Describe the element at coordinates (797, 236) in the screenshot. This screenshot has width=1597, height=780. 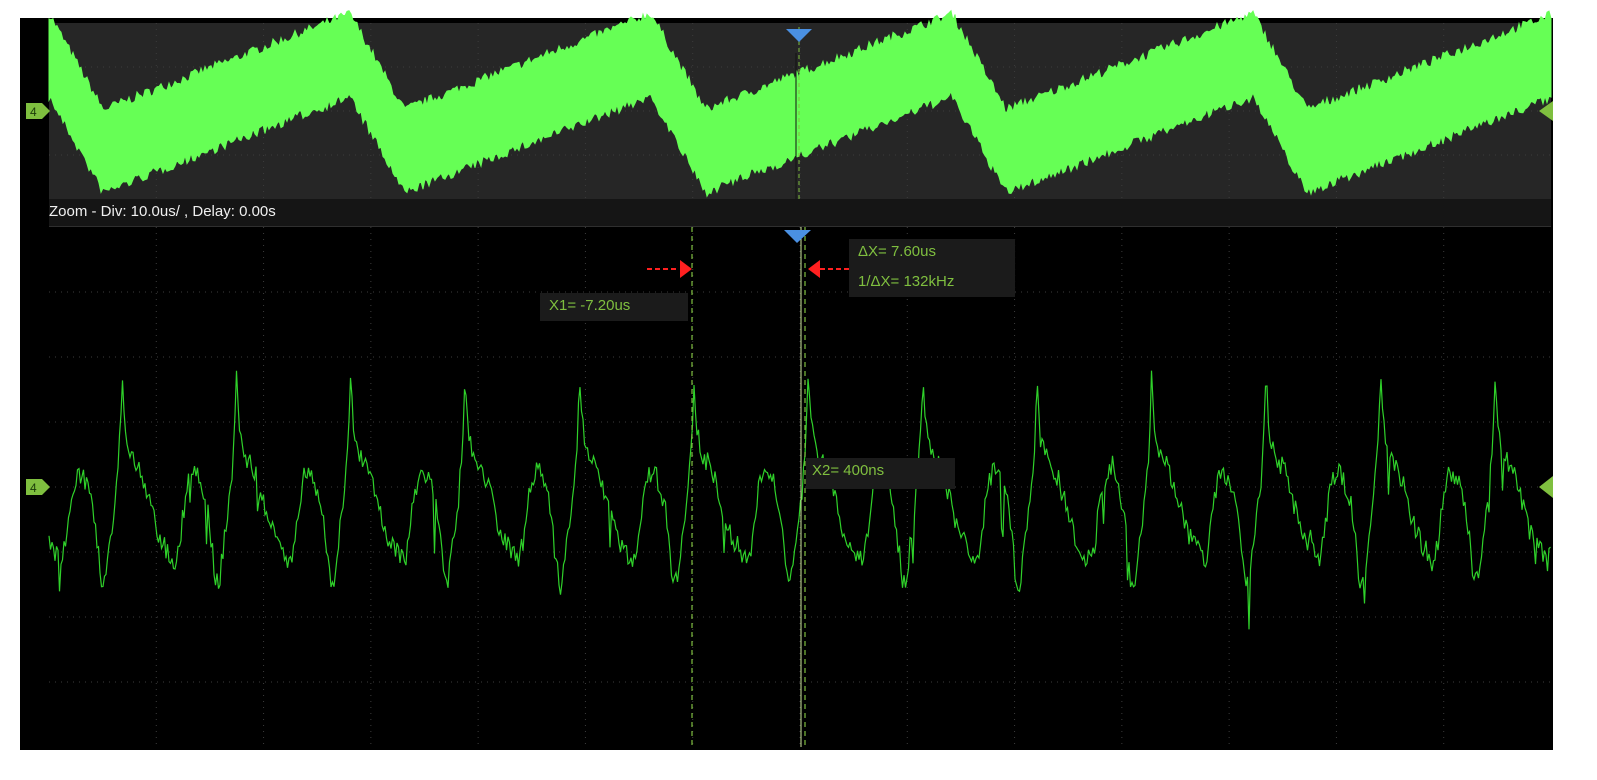
I see `zoom-trigger-position-marker` at that location.